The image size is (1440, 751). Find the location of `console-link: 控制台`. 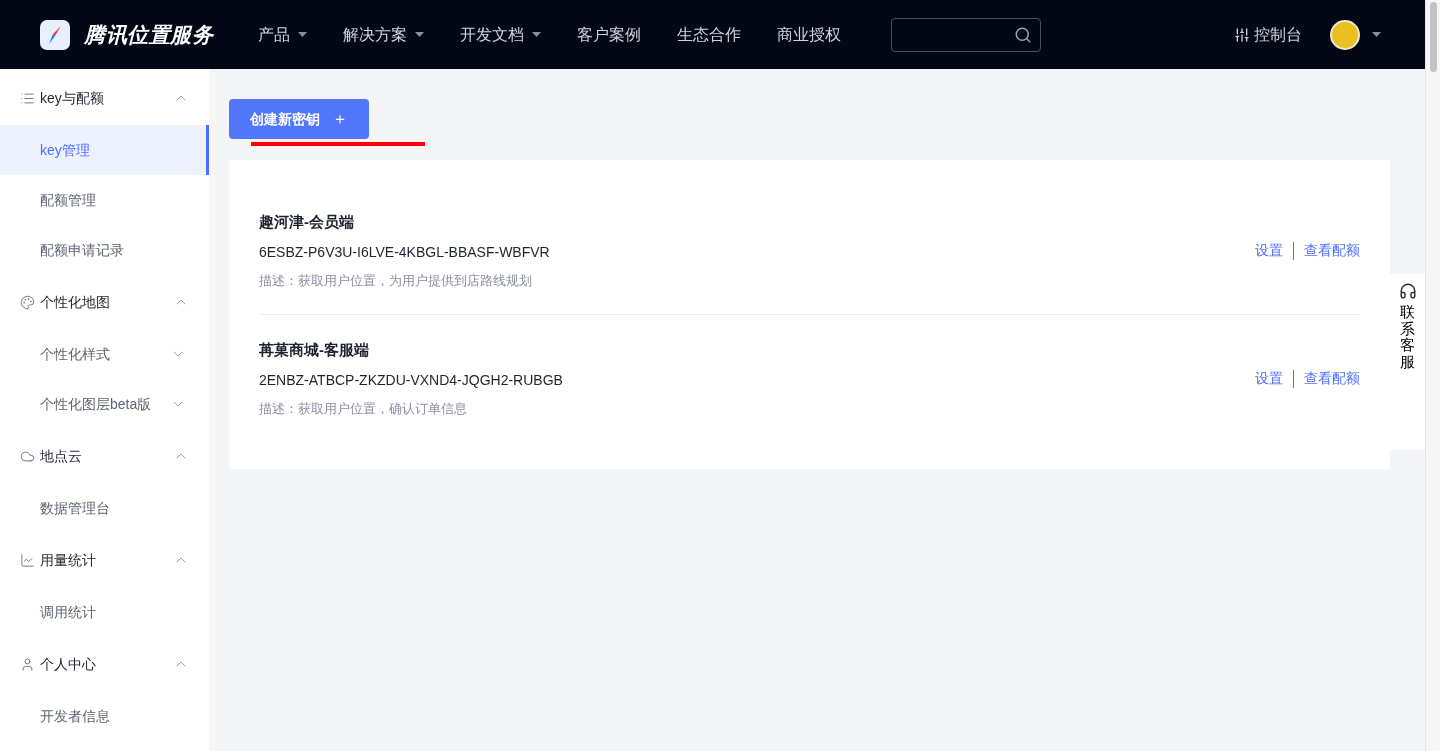

console-link: 控制台 is located at coordinates (1268, 34).